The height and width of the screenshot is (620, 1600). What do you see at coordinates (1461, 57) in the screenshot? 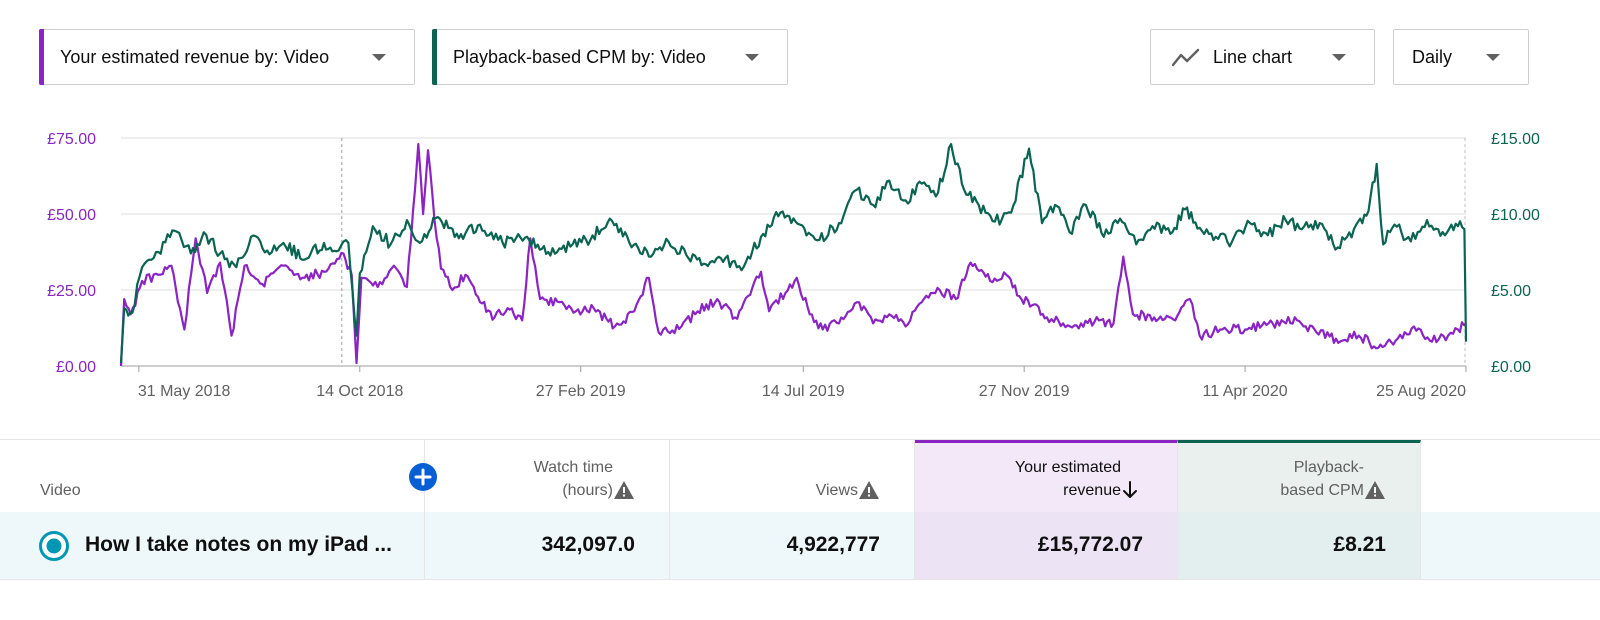
I see `period-dropdown: Daily` at bounding box center [1461, 57].